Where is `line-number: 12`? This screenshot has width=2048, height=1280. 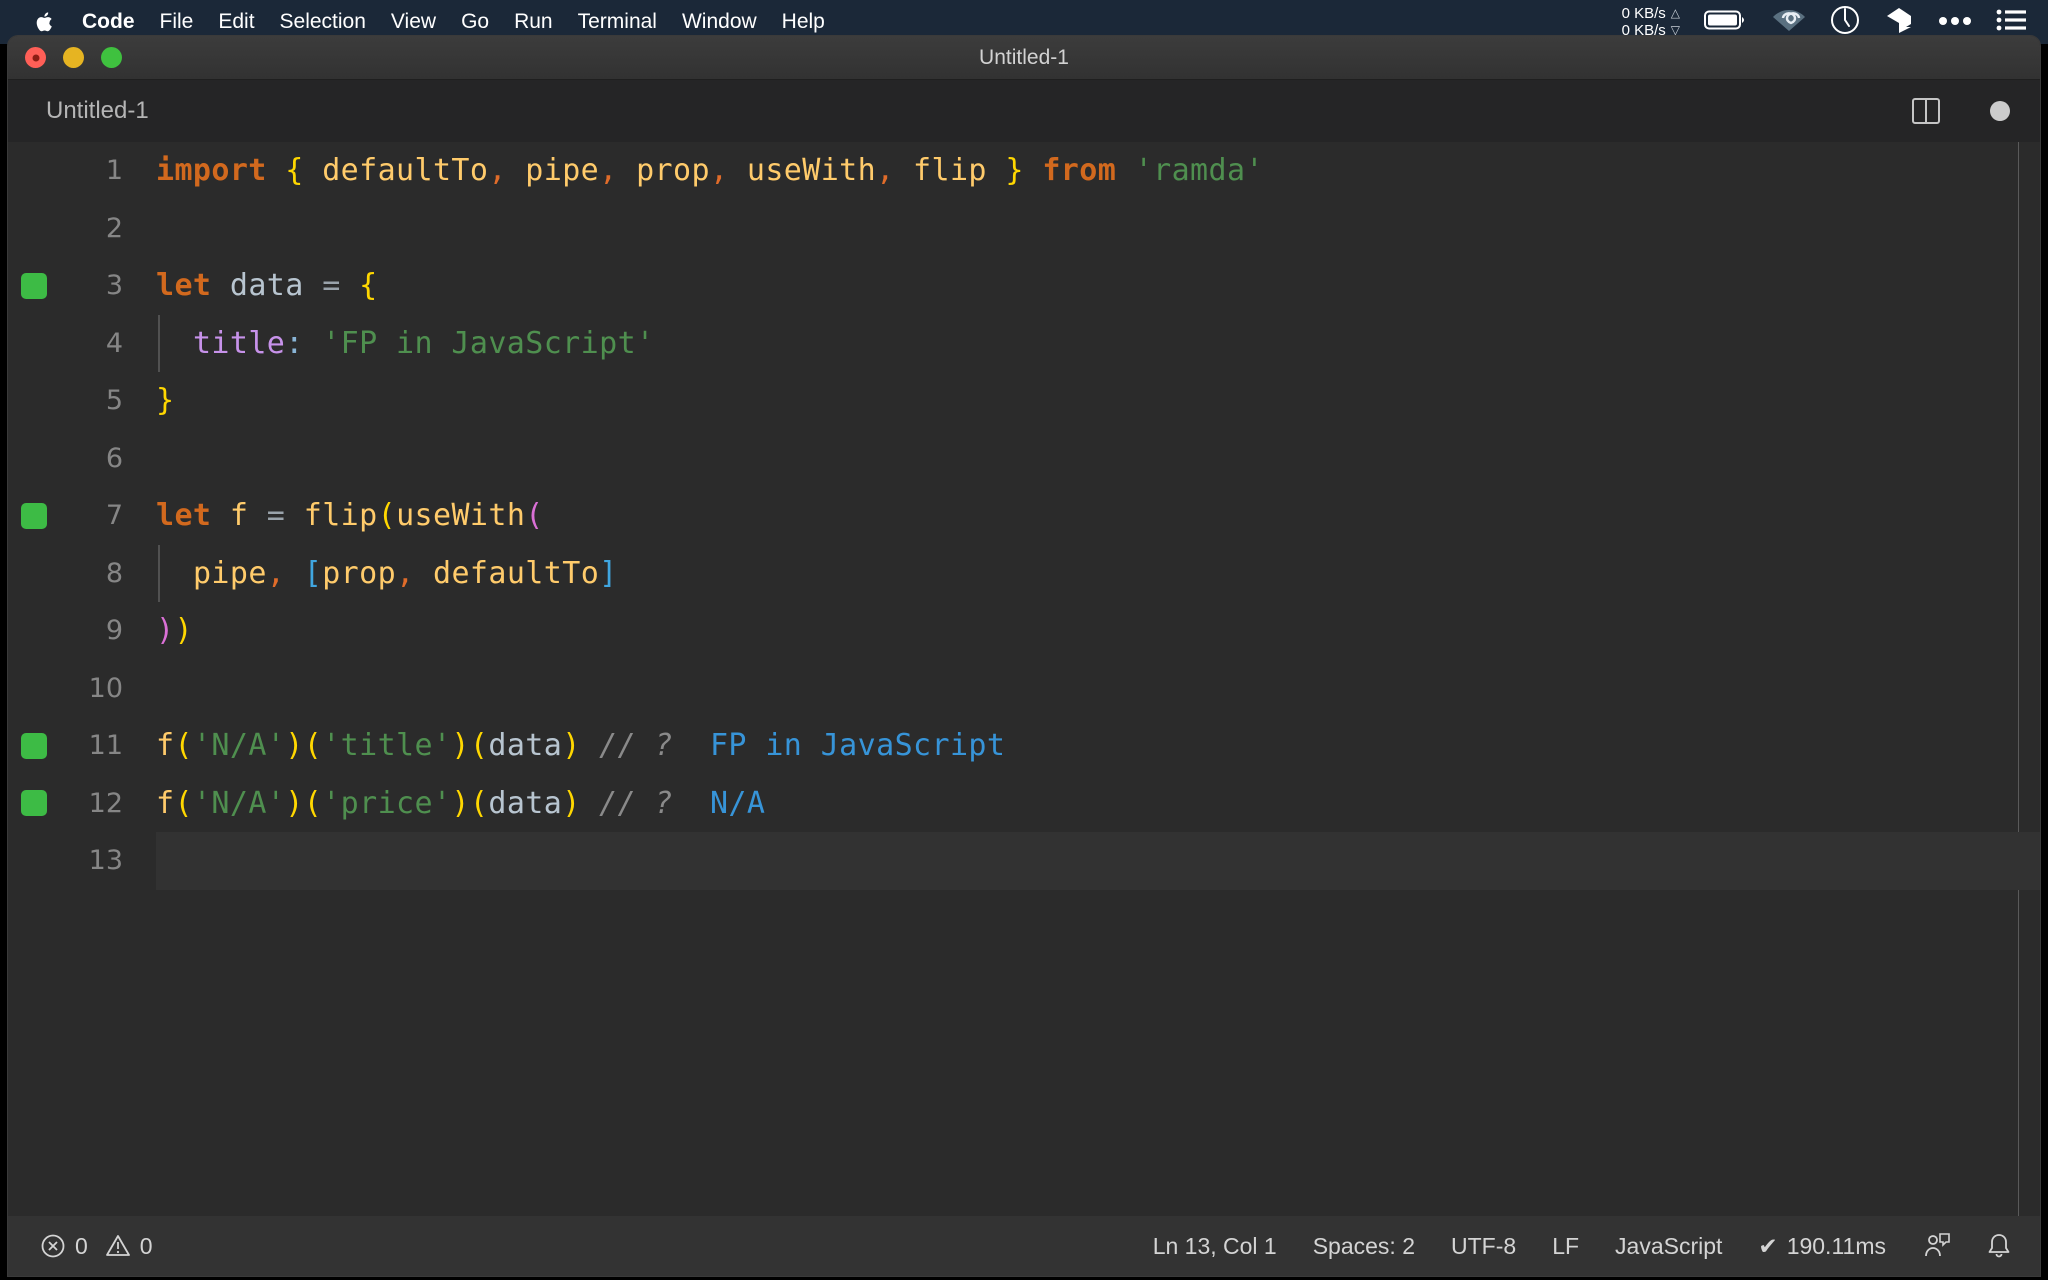 line-number: 12 is located at coordinates (105, 803).